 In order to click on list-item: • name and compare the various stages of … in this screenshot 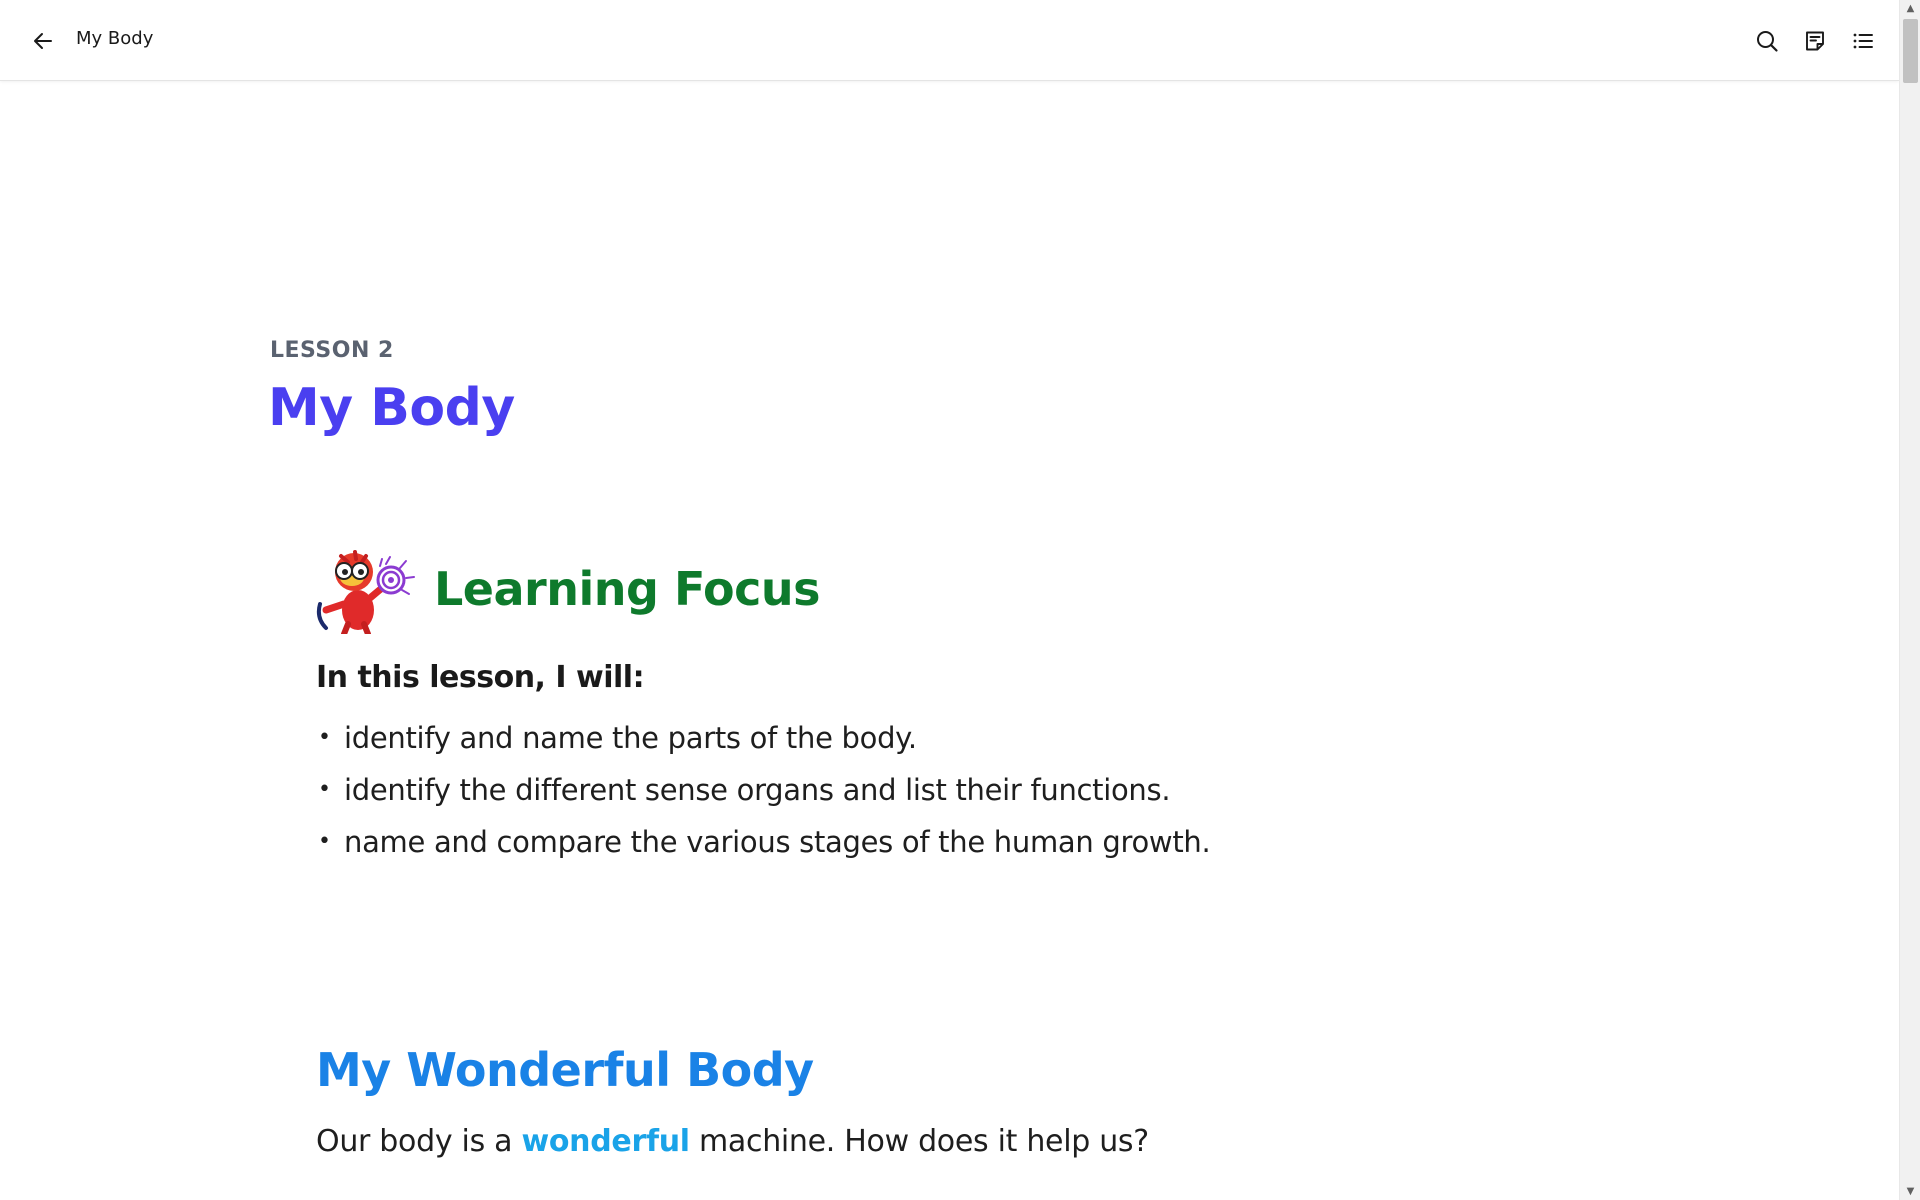, I will do `click(764, 842)`.